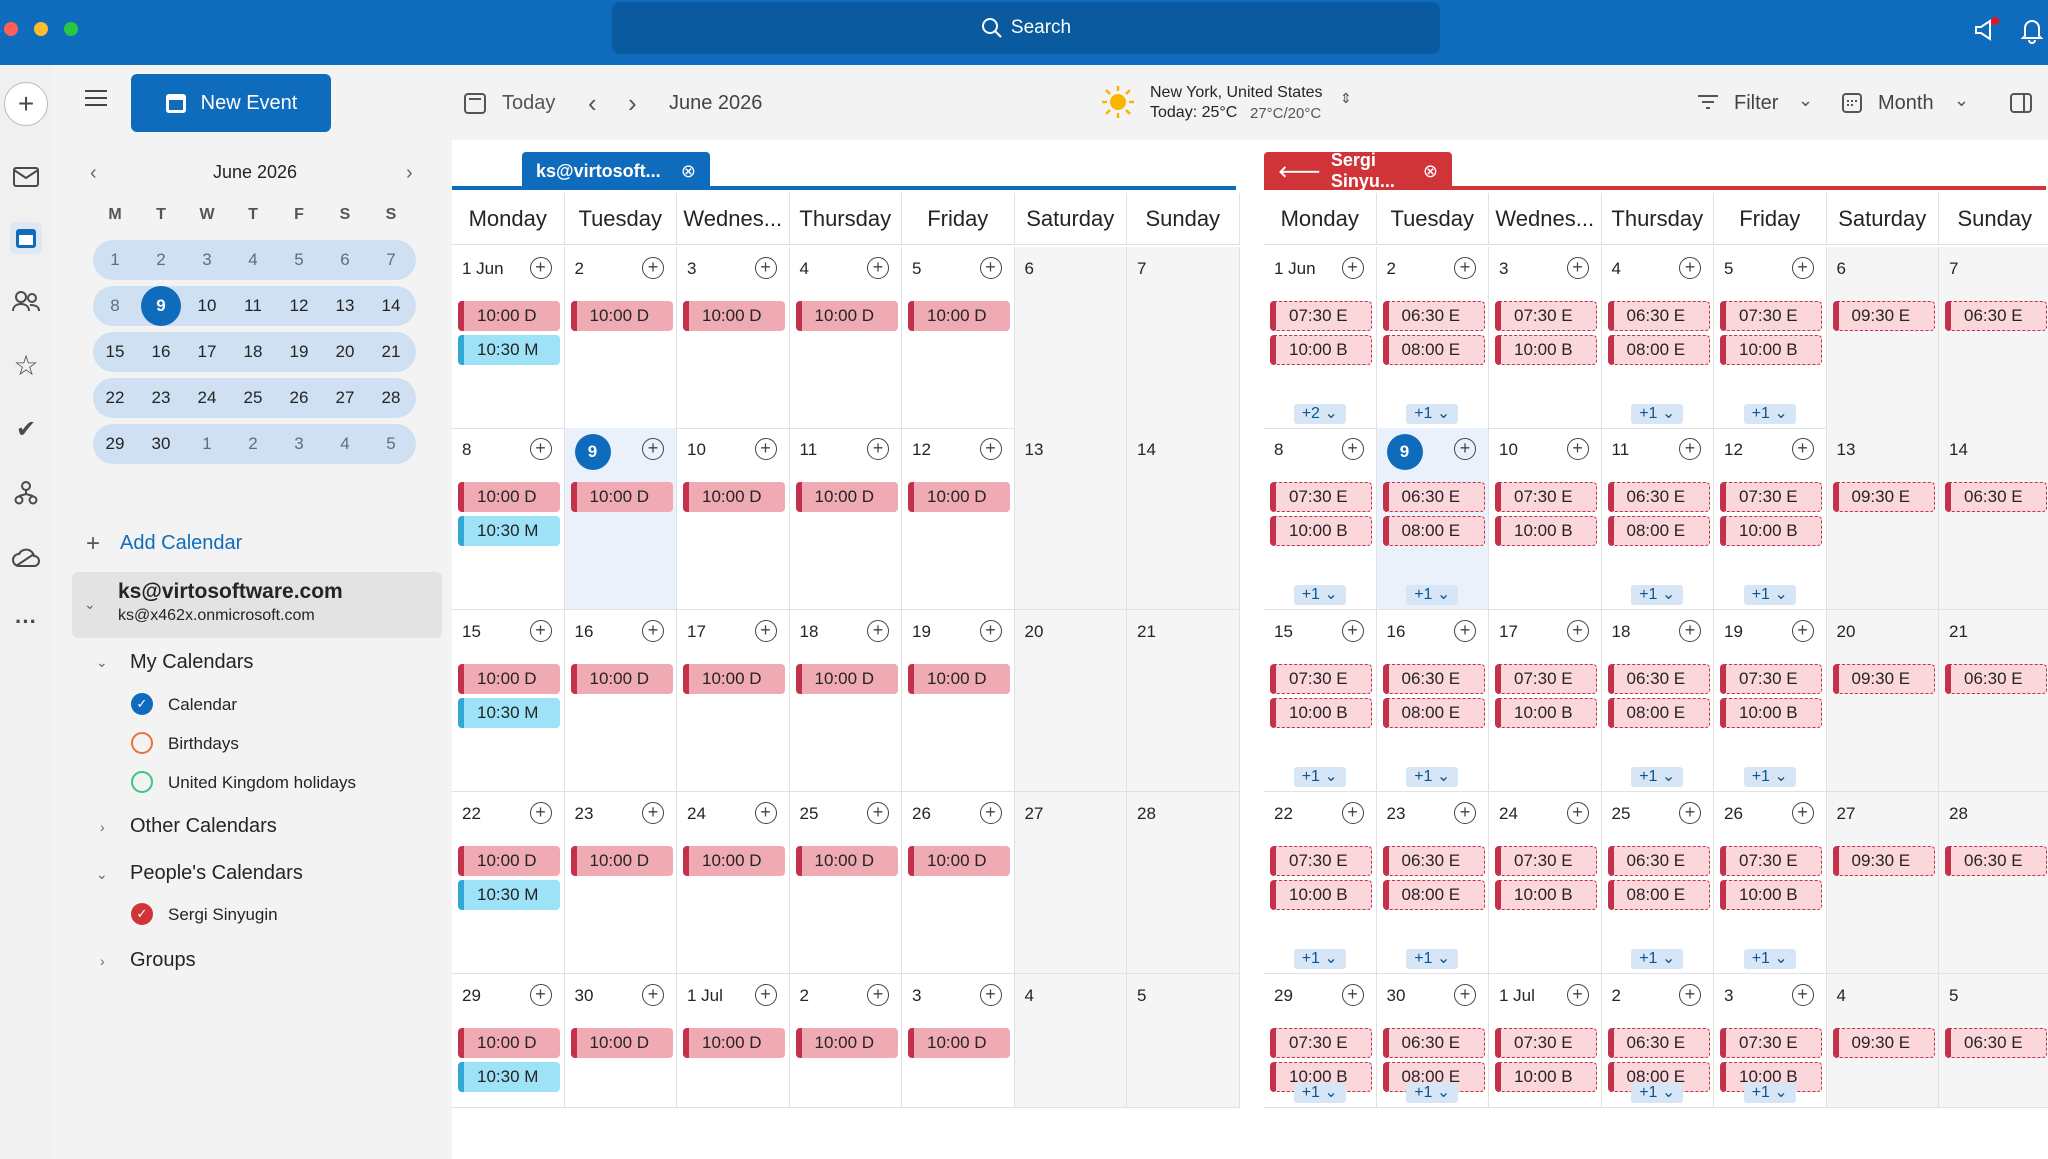 This screenshot has width=2048, height=1159. What do you see at coordinates (191, 662) in the screenshot?
I see `my-calendars-heading: My Calendars` at bounding box center [191, 662].